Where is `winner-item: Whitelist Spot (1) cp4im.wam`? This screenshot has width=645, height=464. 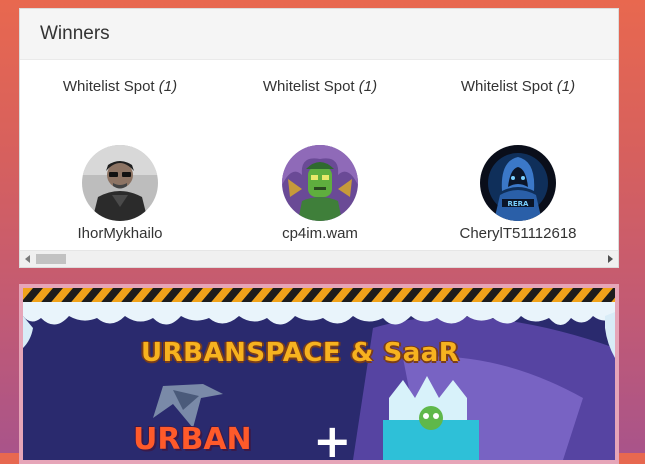
winner-item: Whitelist Spot (1) cp4im.wam is located at coordinates (320, 151).